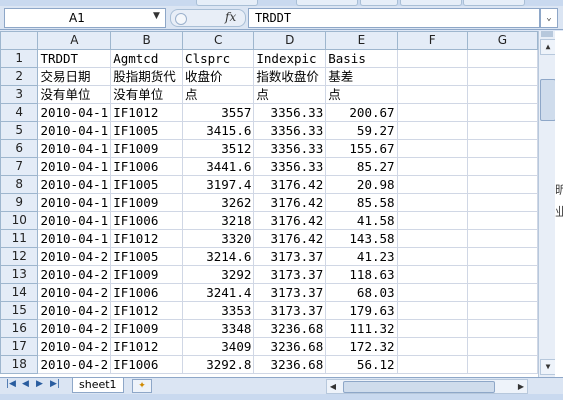 The height and width of the screenshot is (400, 563). What do you see at coordinates (218, 148) in the screenshot?
I see `cell-c6: 3512` at bounding box center [218, 148].